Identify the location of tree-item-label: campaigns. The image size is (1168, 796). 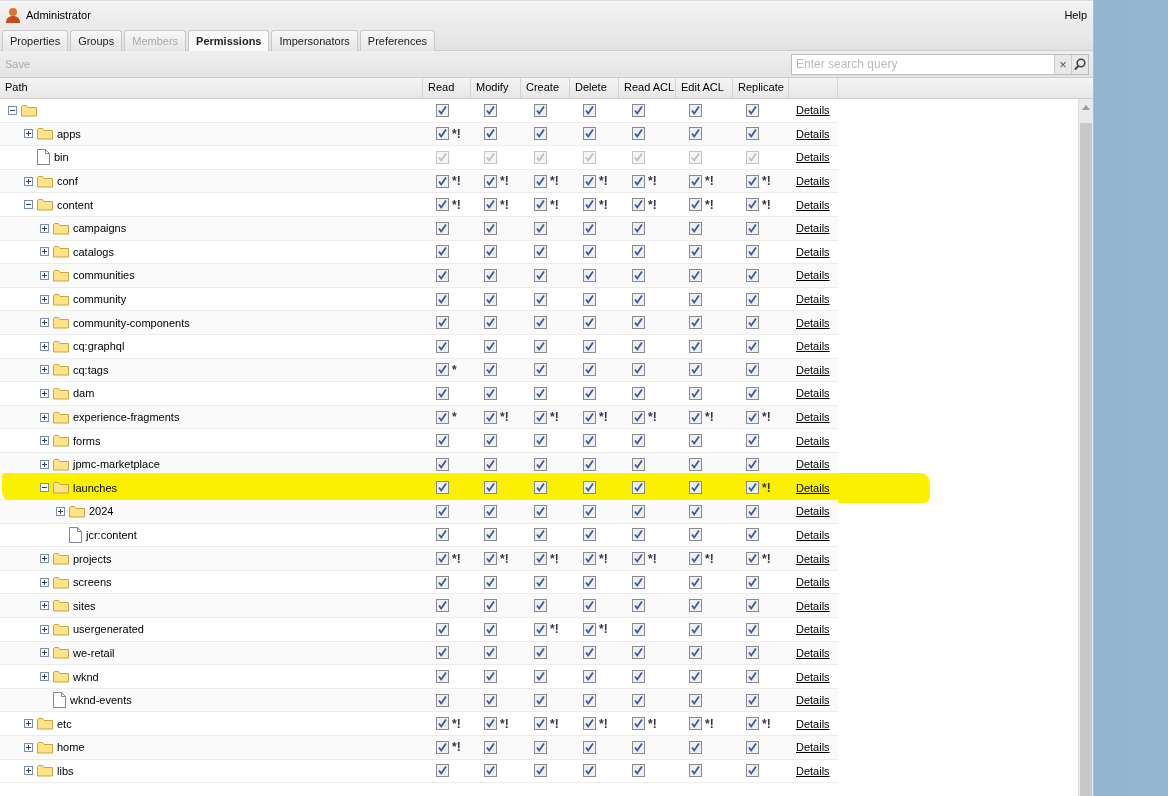
(100, 228).